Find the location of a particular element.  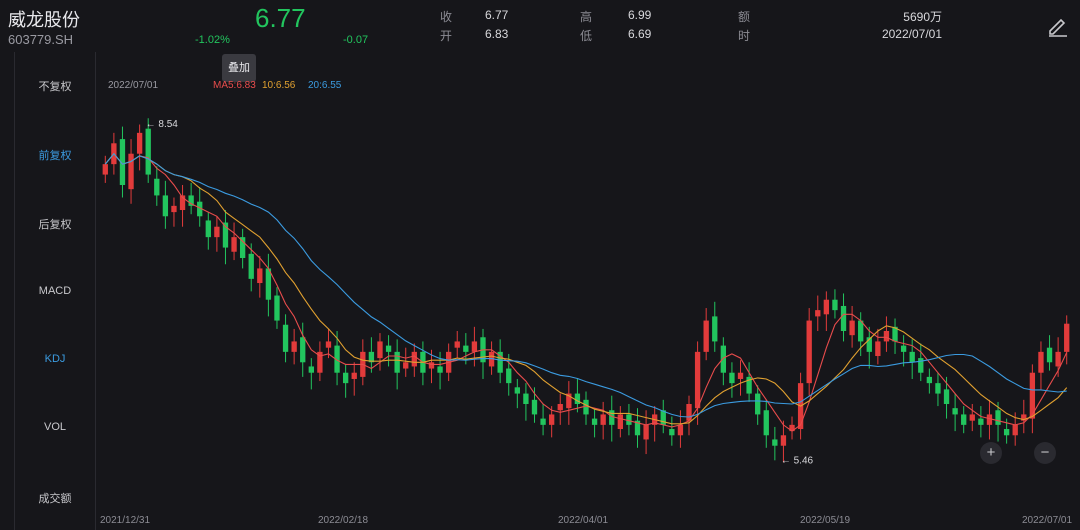

edit-icon is located at coordinates (1058, 26).